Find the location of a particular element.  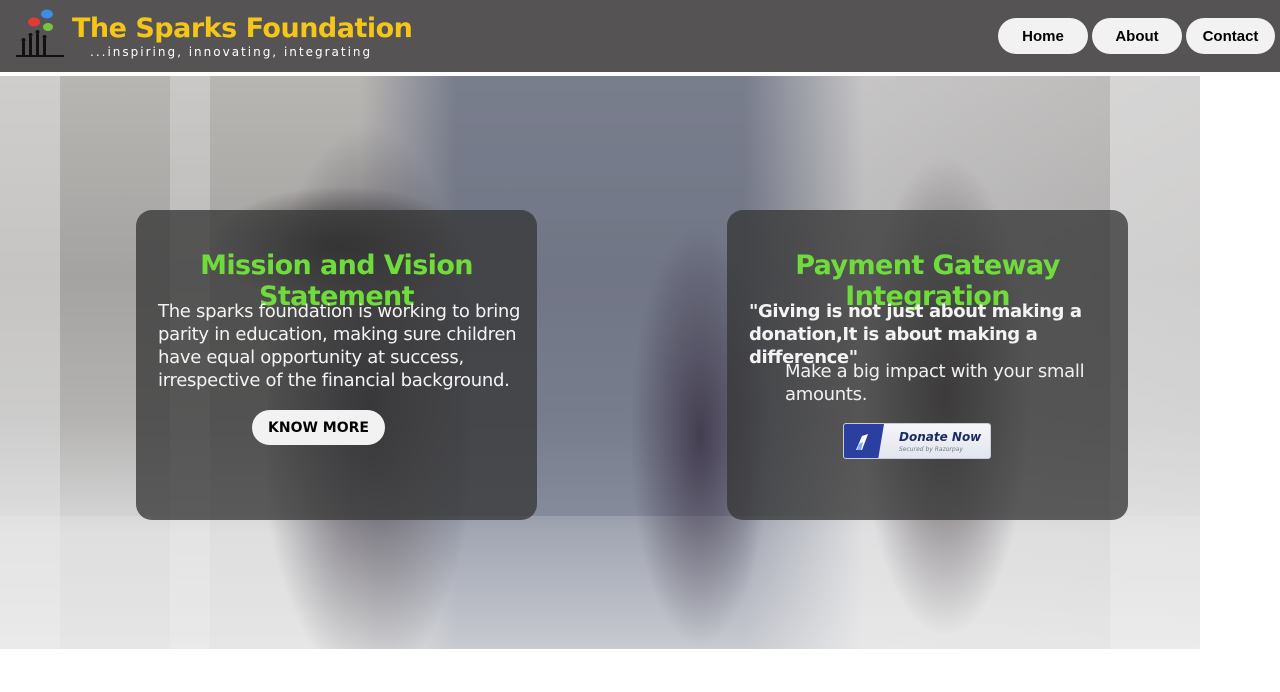

nav-home-button: Home is located at coordinates (1043, 36).